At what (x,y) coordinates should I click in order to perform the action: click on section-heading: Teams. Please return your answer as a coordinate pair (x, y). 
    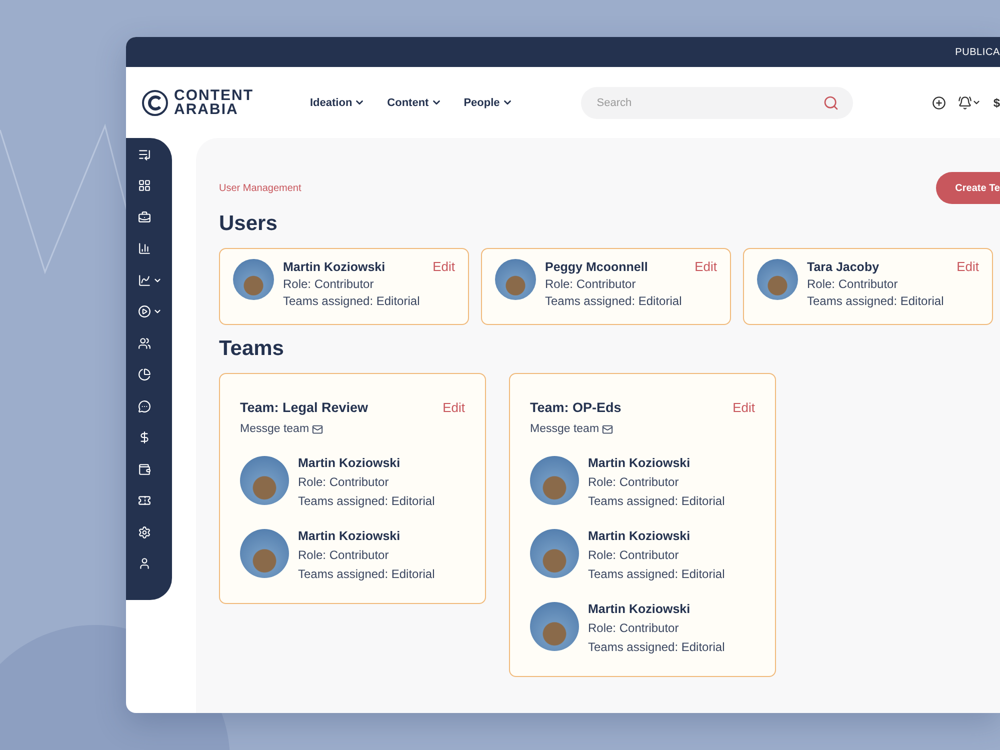
    Looking at the image, I should click on (252, 349).